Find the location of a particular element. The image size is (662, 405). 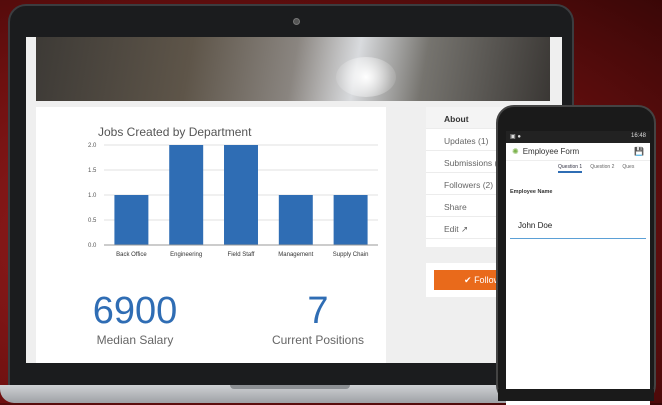

sidebar-item-label: Updates (1) is located at coordinates (466, 141).